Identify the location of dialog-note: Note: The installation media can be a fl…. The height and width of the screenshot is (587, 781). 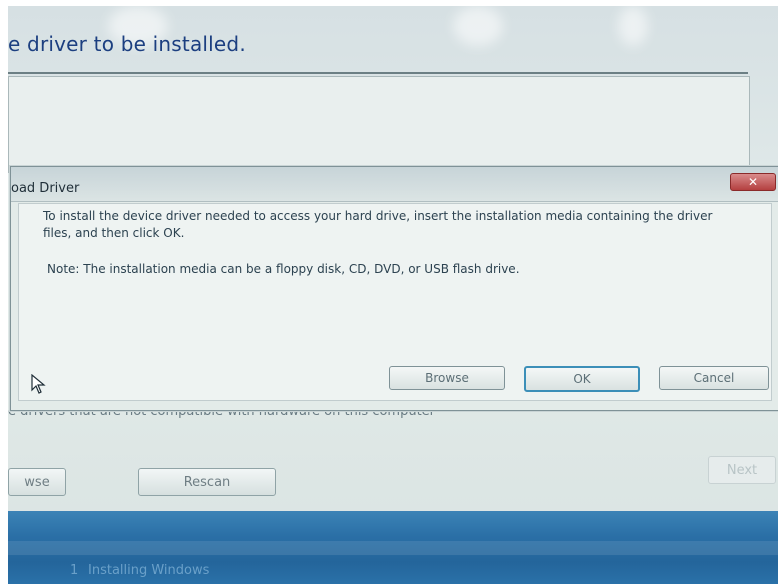
(283, 269).